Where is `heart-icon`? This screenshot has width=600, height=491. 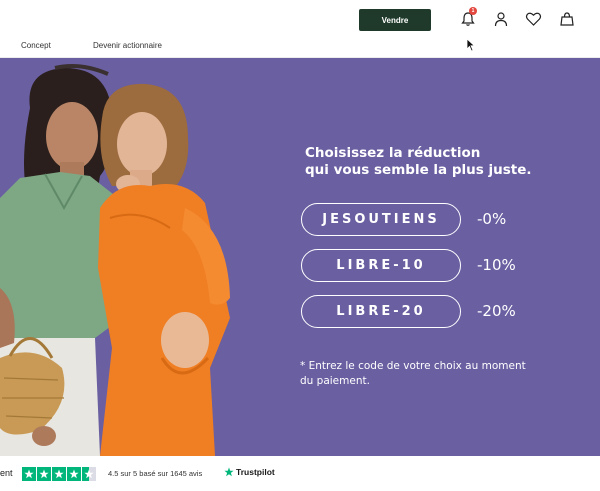 heart-icon is located at coordinates (533, 19).